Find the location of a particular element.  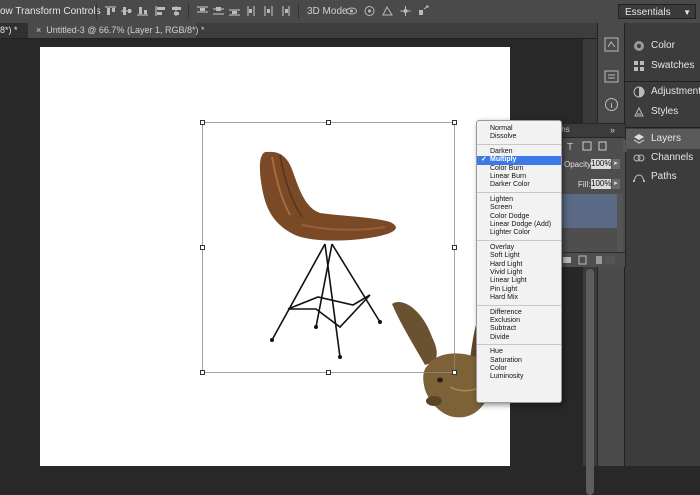

distribute-bottom-icon is located at coordinates (234, 11).